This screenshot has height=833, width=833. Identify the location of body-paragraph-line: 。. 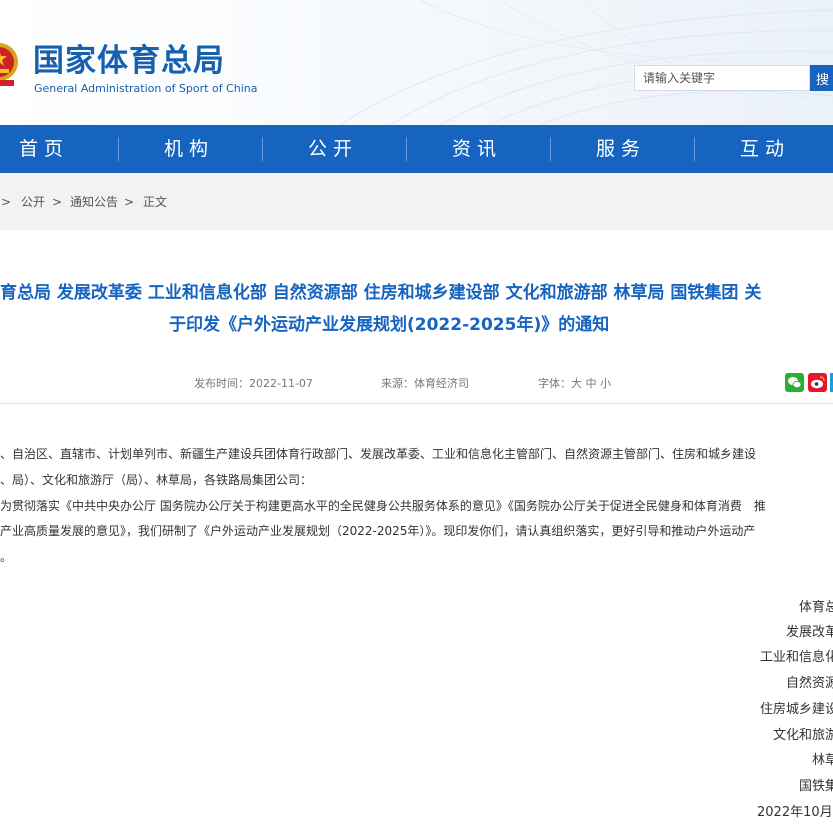
(6, 557).